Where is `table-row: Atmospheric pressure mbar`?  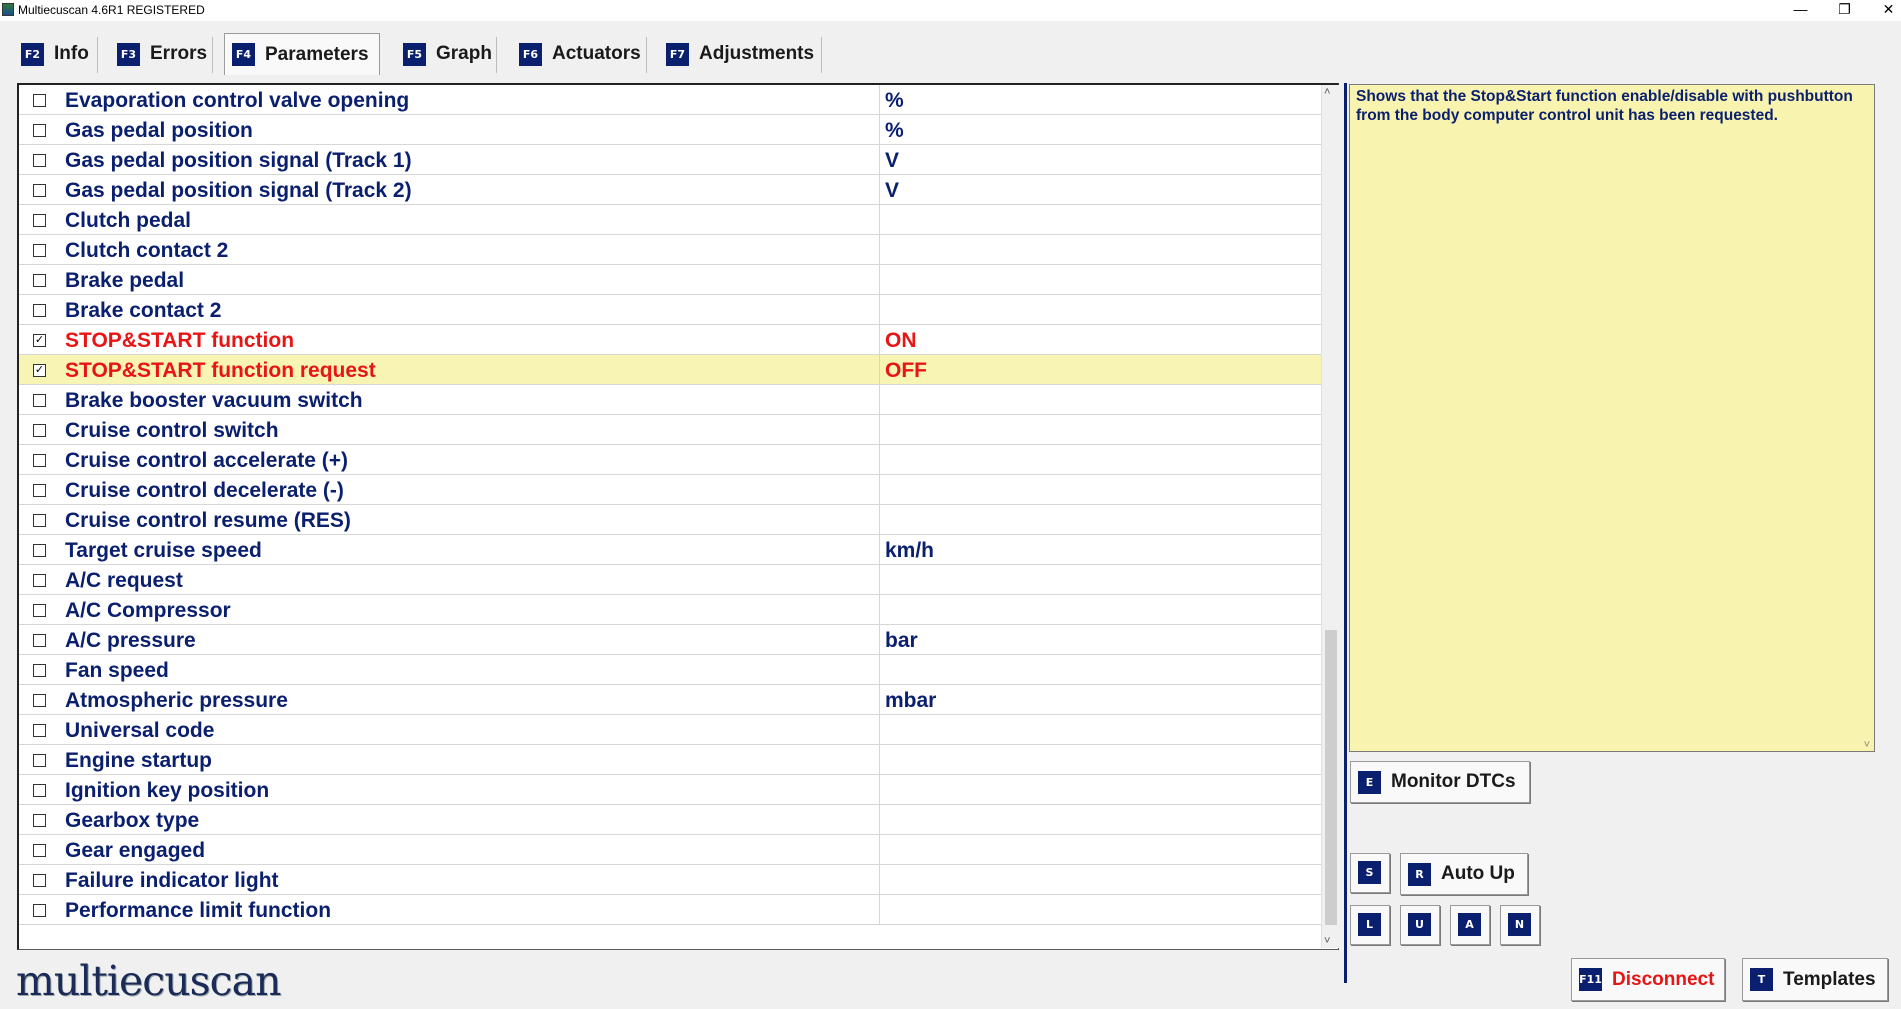 table-row: Atmospheric pressure mbar is located at coordinates (670, 700).